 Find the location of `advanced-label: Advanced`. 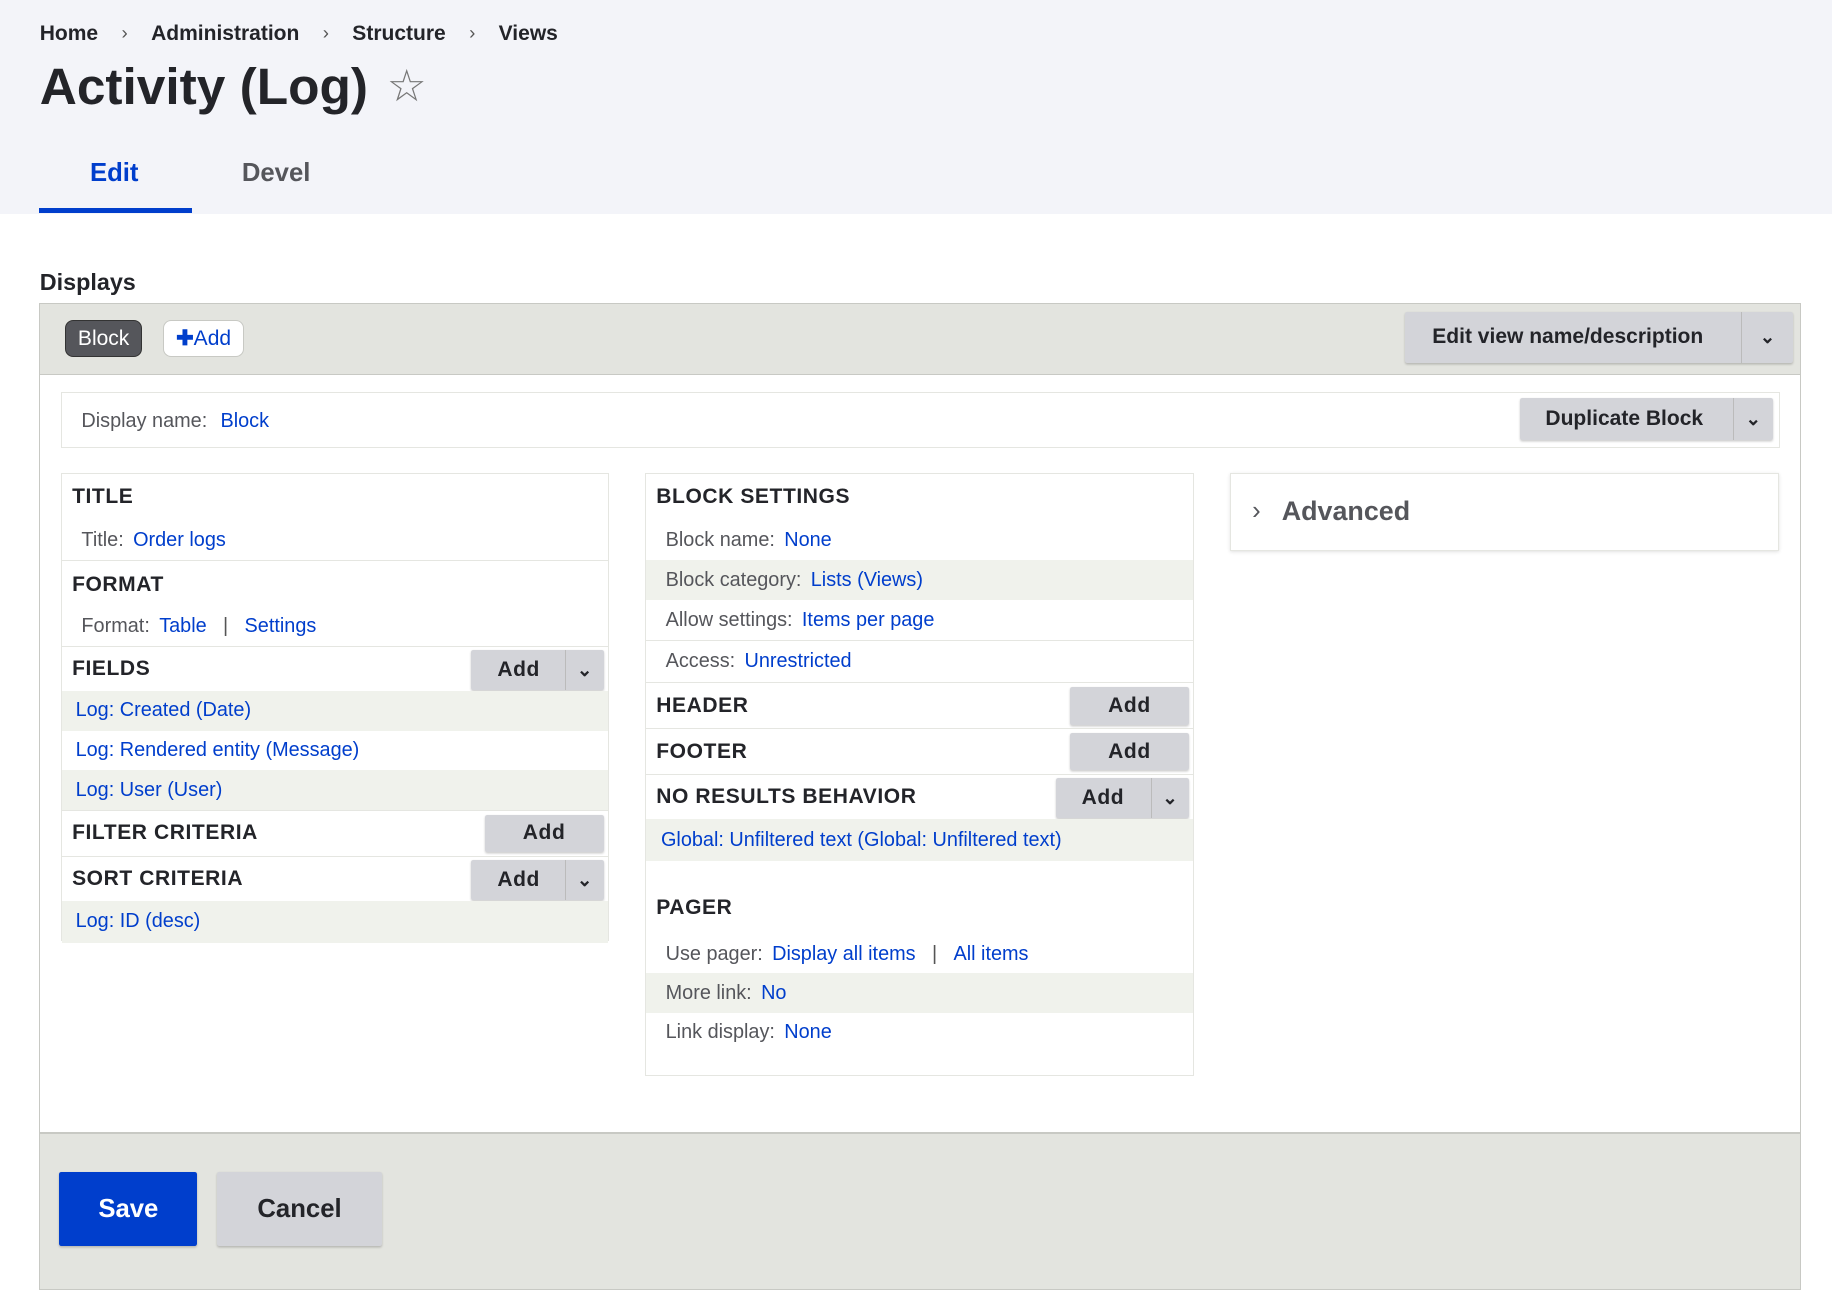

advanced-label: Advanced is located at coordinates (1346, 511).